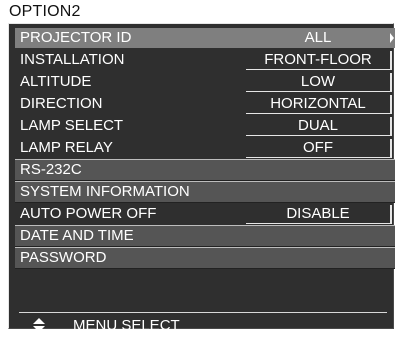 The height and width of the screenshot is (354, 395). Describe the element at coordinates (319, 214) in the screenshot. I see `menu-item-value: DISABLE` at that location.